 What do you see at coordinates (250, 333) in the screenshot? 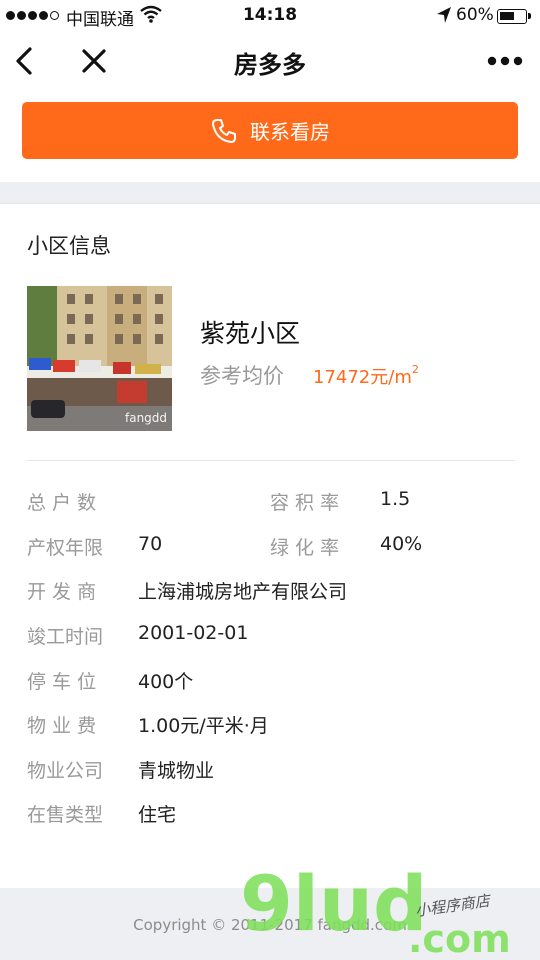
I see `community-name: 紫苑小区` at bounding box center [250, 333].